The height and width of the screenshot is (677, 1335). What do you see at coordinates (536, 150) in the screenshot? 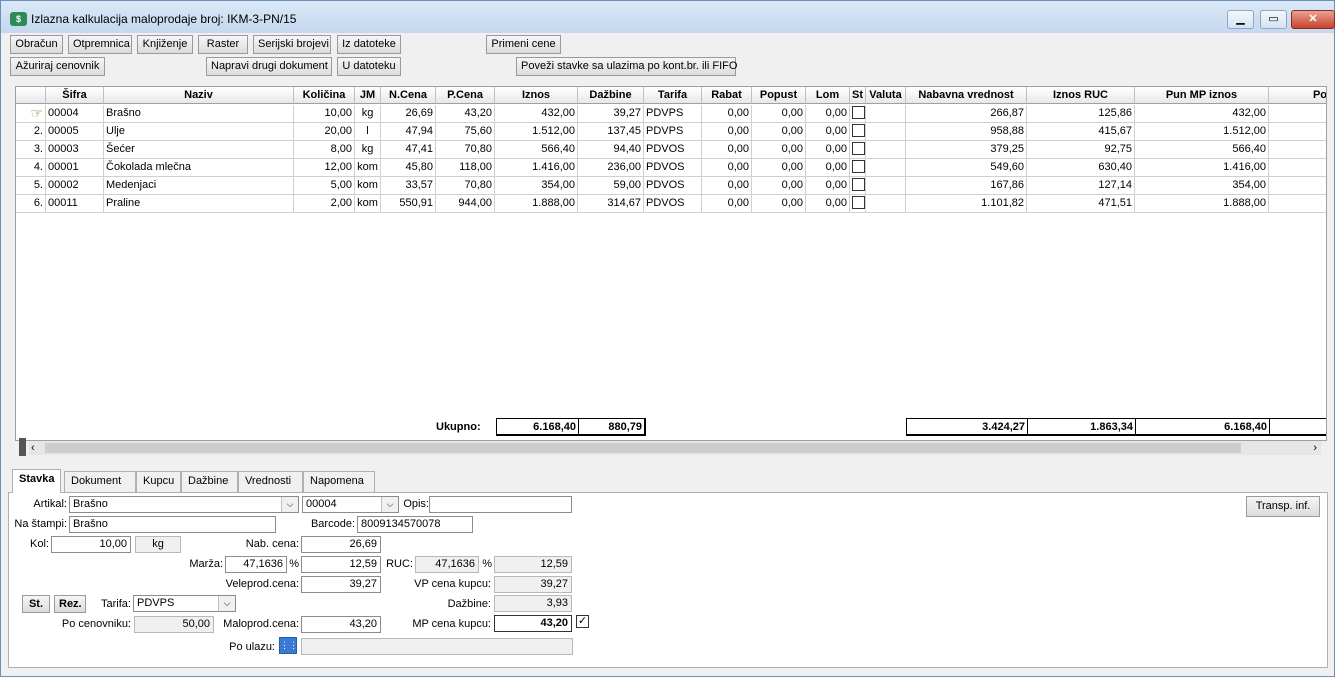
I see `row-iznos-cell: 566,40` at bounding box center [536, 150].